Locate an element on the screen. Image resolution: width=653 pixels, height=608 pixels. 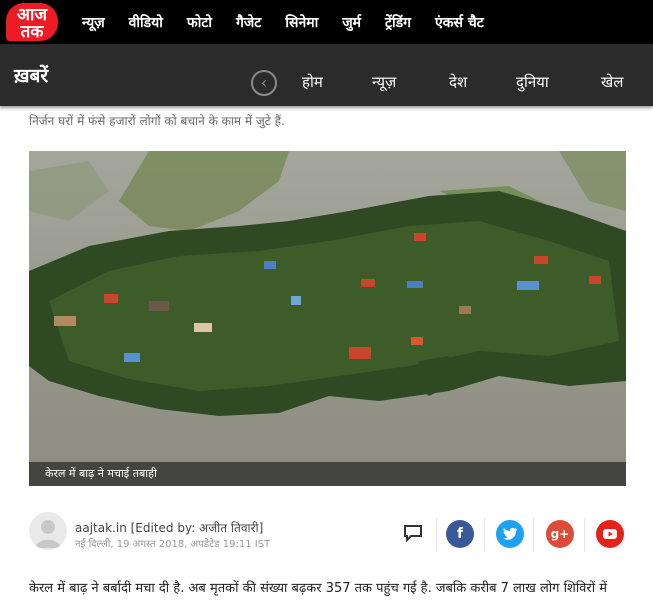
top-nav-crime: जुर्म is located at coordinates (351, 22).